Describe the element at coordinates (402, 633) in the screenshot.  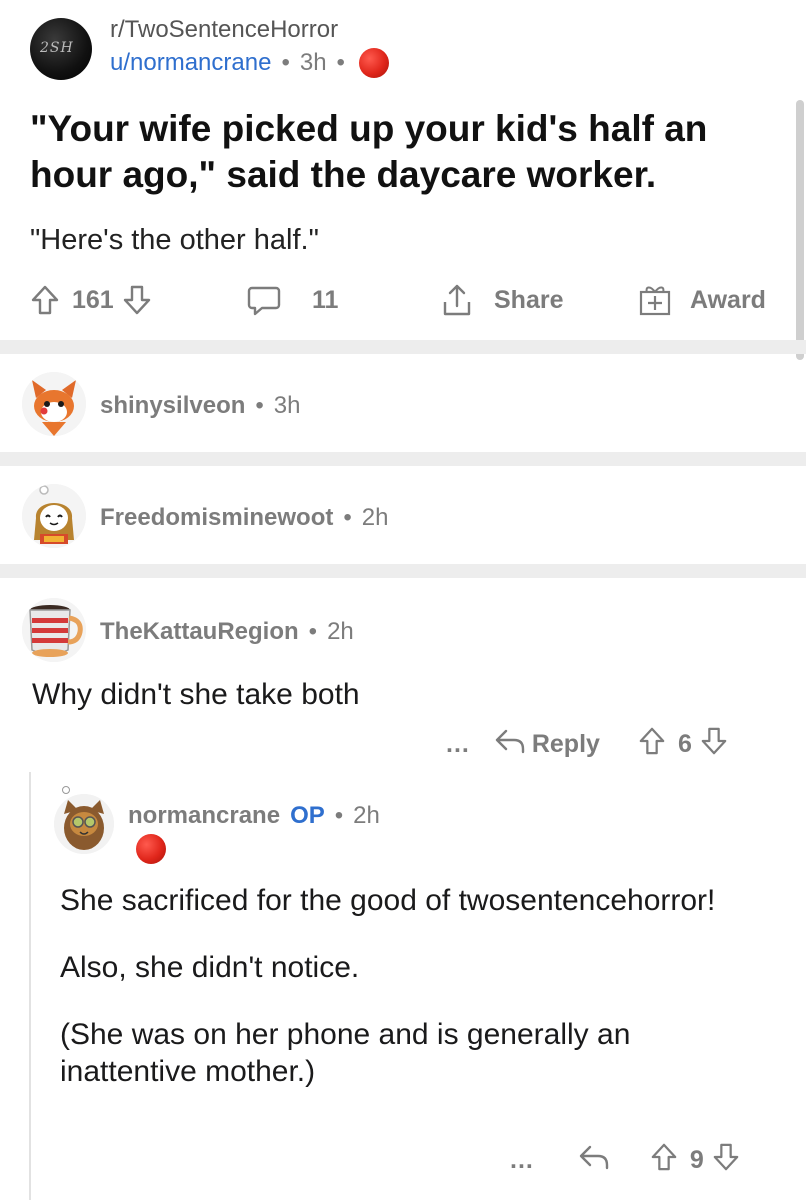
I see `comment-header: TheKattauRegion • 2h` at that location.